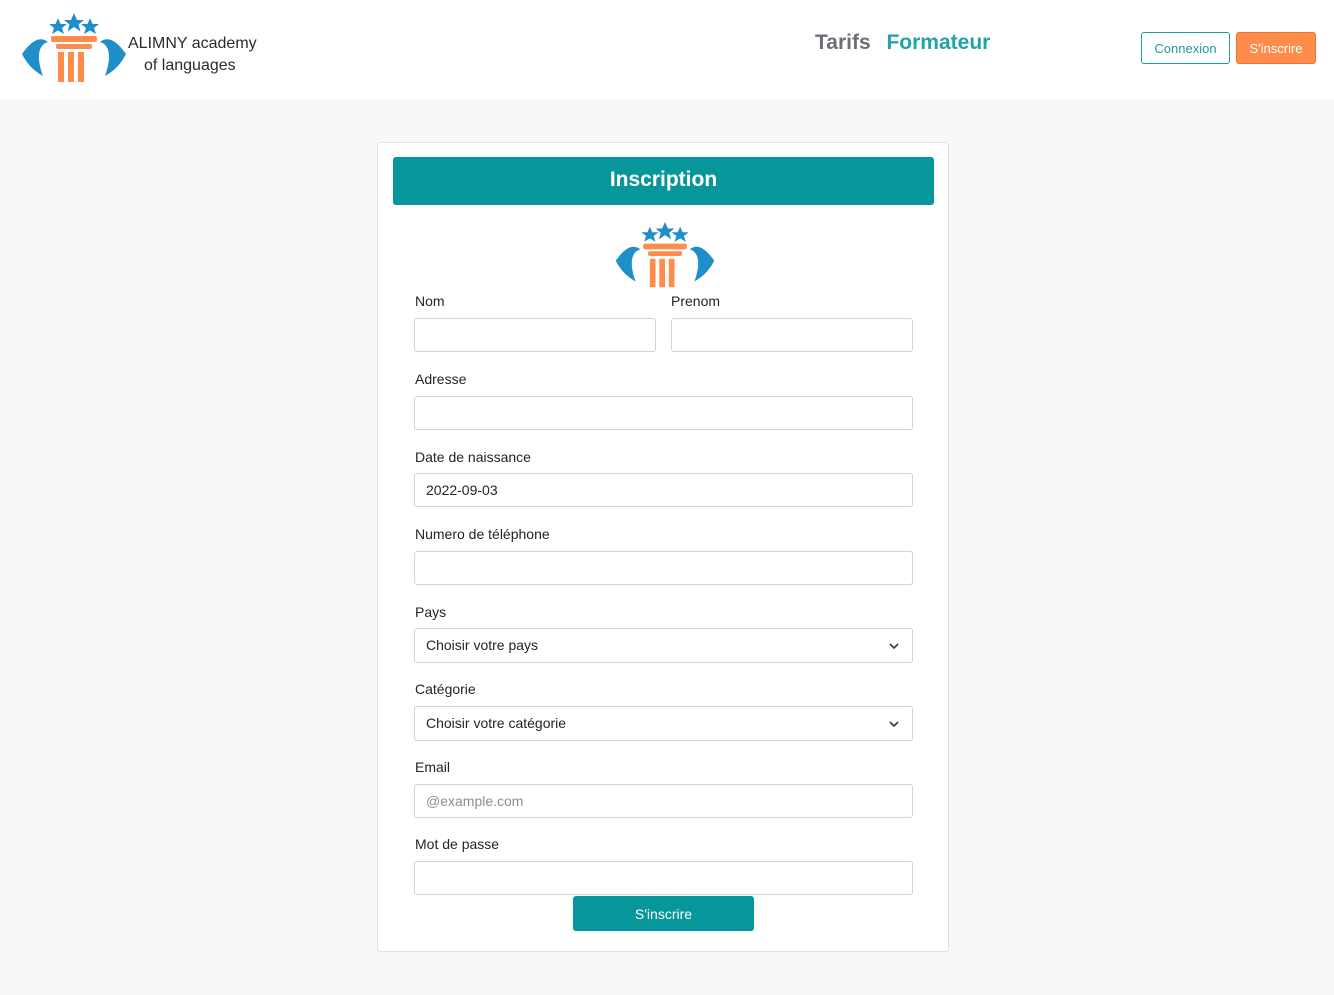 This screenshot has height=995, width=1334. What do you see at coordinates (192, 55) in the screenshot?
I see `brand-name: ALIMNY academy of languages` at bounding box center [192, 55].